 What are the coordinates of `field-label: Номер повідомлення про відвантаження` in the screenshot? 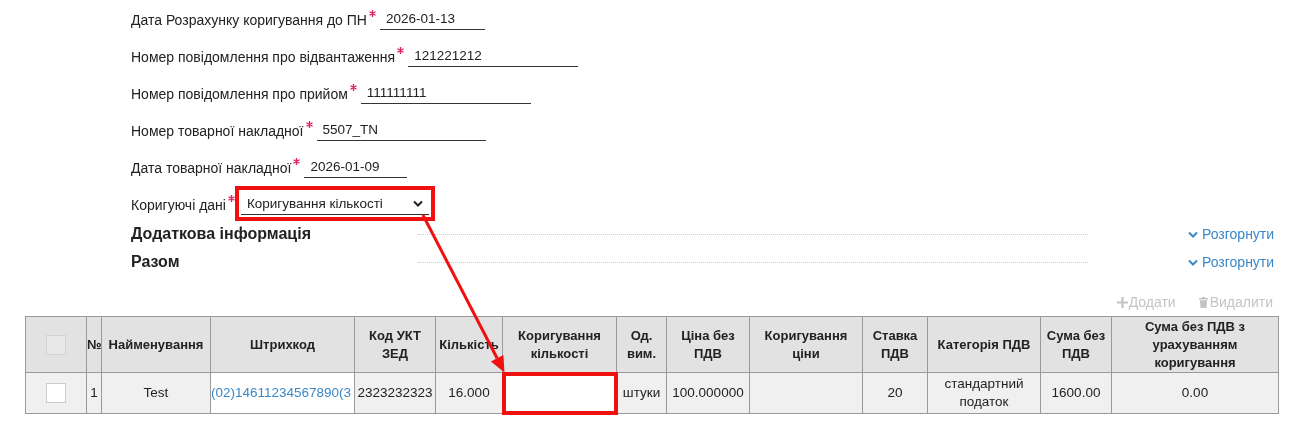 It's located at (263, 57).